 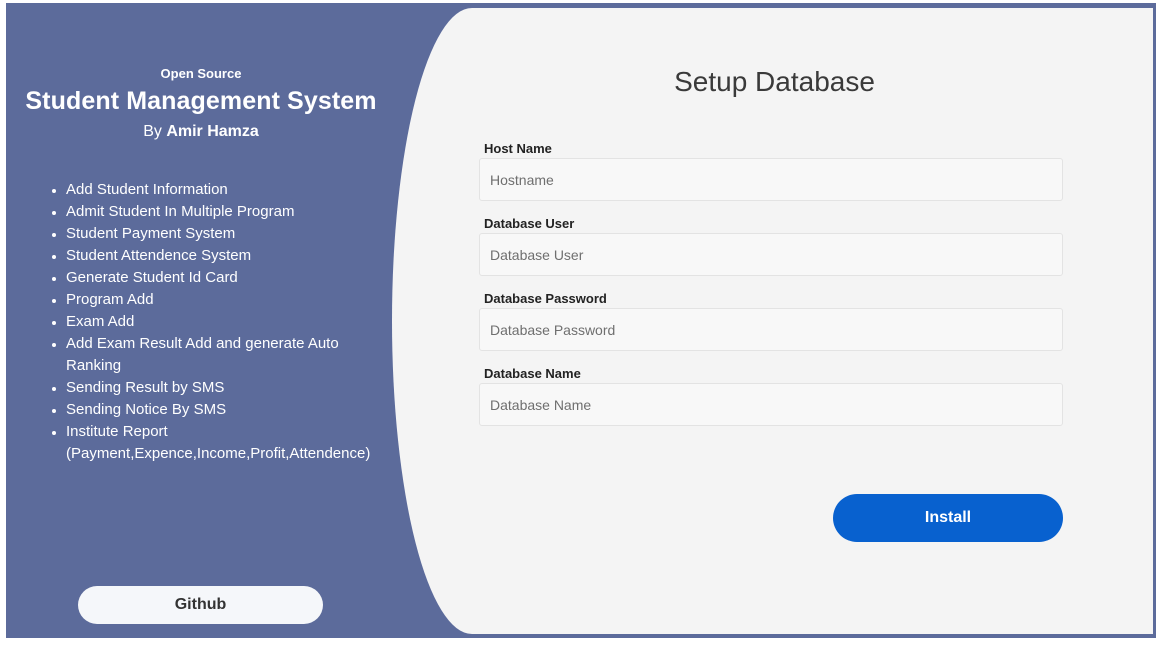 I want to click on list-item: Admit Student In Multiple Program, so click(x=231, y=212).